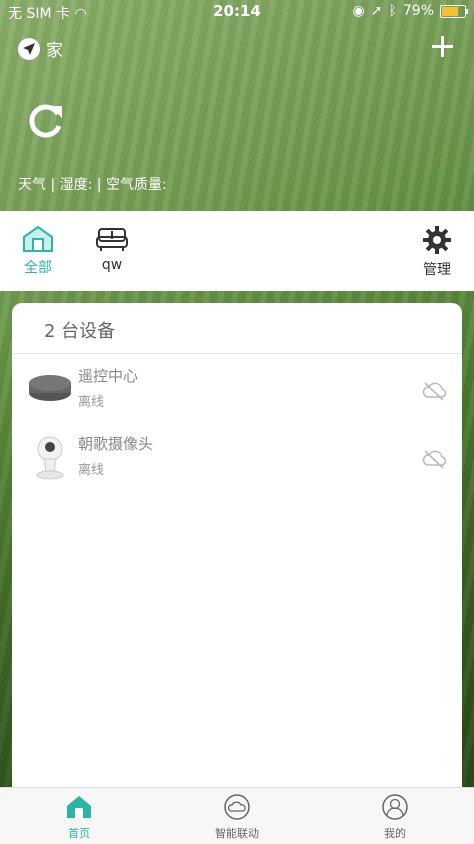 The image size is (474, 844). I want to click on device-count: 2 台设备, so click(80, 331).